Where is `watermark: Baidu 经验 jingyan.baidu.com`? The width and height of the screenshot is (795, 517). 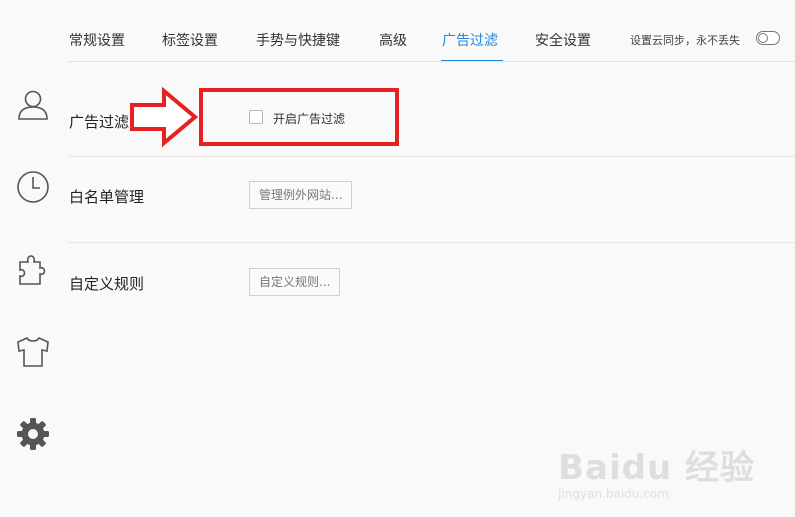 watermark: Baidu 经验 jingyan.baidu.com is located at coordinates (656, 470).